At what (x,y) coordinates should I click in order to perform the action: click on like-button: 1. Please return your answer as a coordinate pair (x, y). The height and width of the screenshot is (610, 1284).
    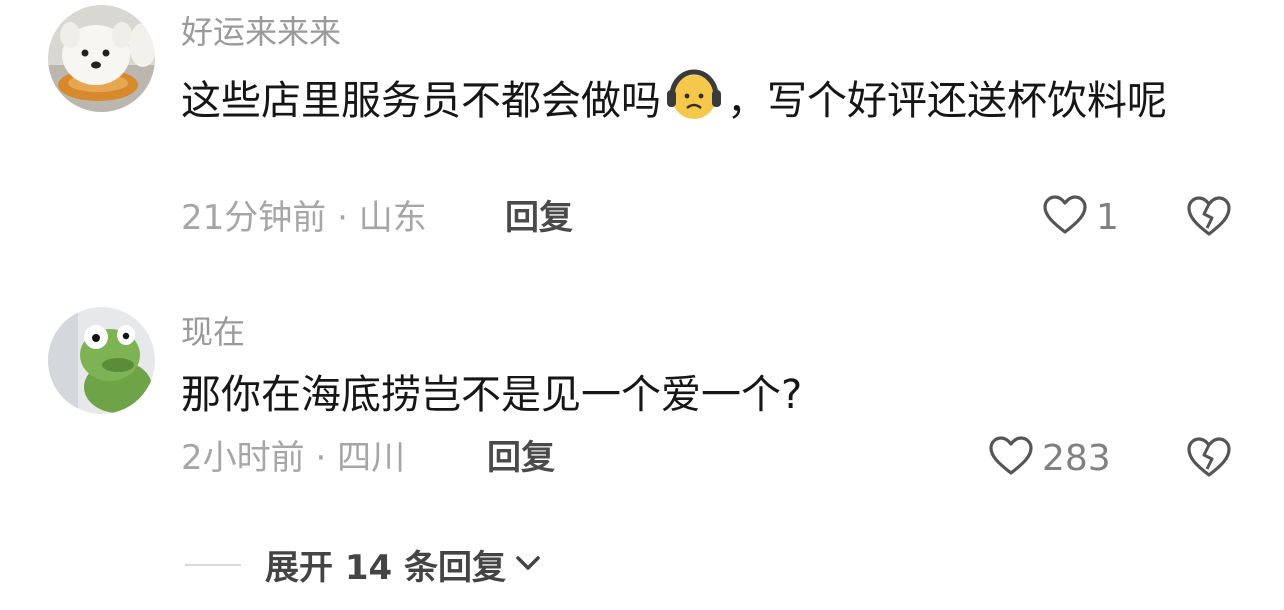
    Looking at the image, I should click on (1080, 217).